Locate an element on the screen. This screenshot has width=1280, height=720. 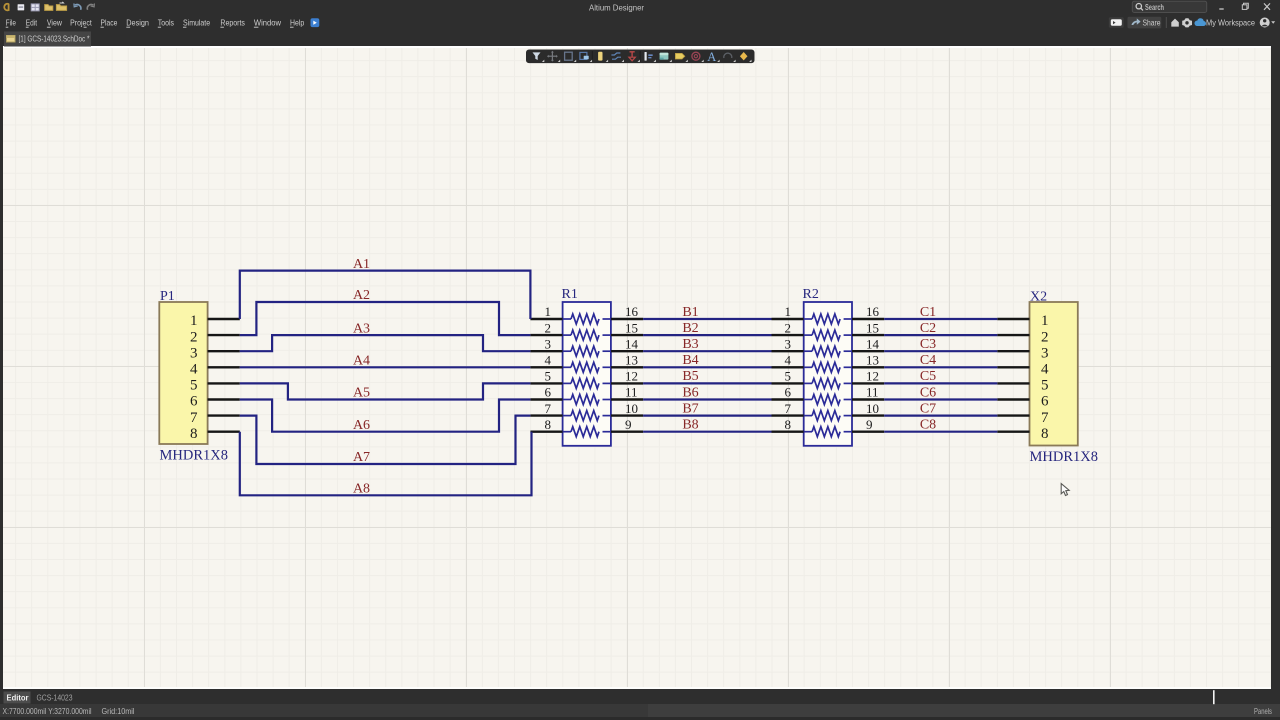
svg-text: Altium Designer is located at coordinates (616, 7).